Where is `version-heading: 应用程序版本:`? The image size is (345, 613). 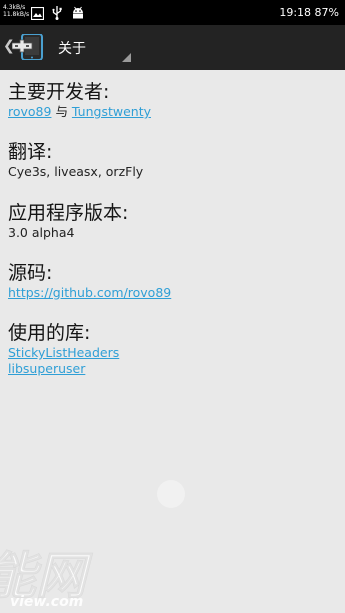
version-heading: 应用程序版本: is located at coordinates (68, 213).